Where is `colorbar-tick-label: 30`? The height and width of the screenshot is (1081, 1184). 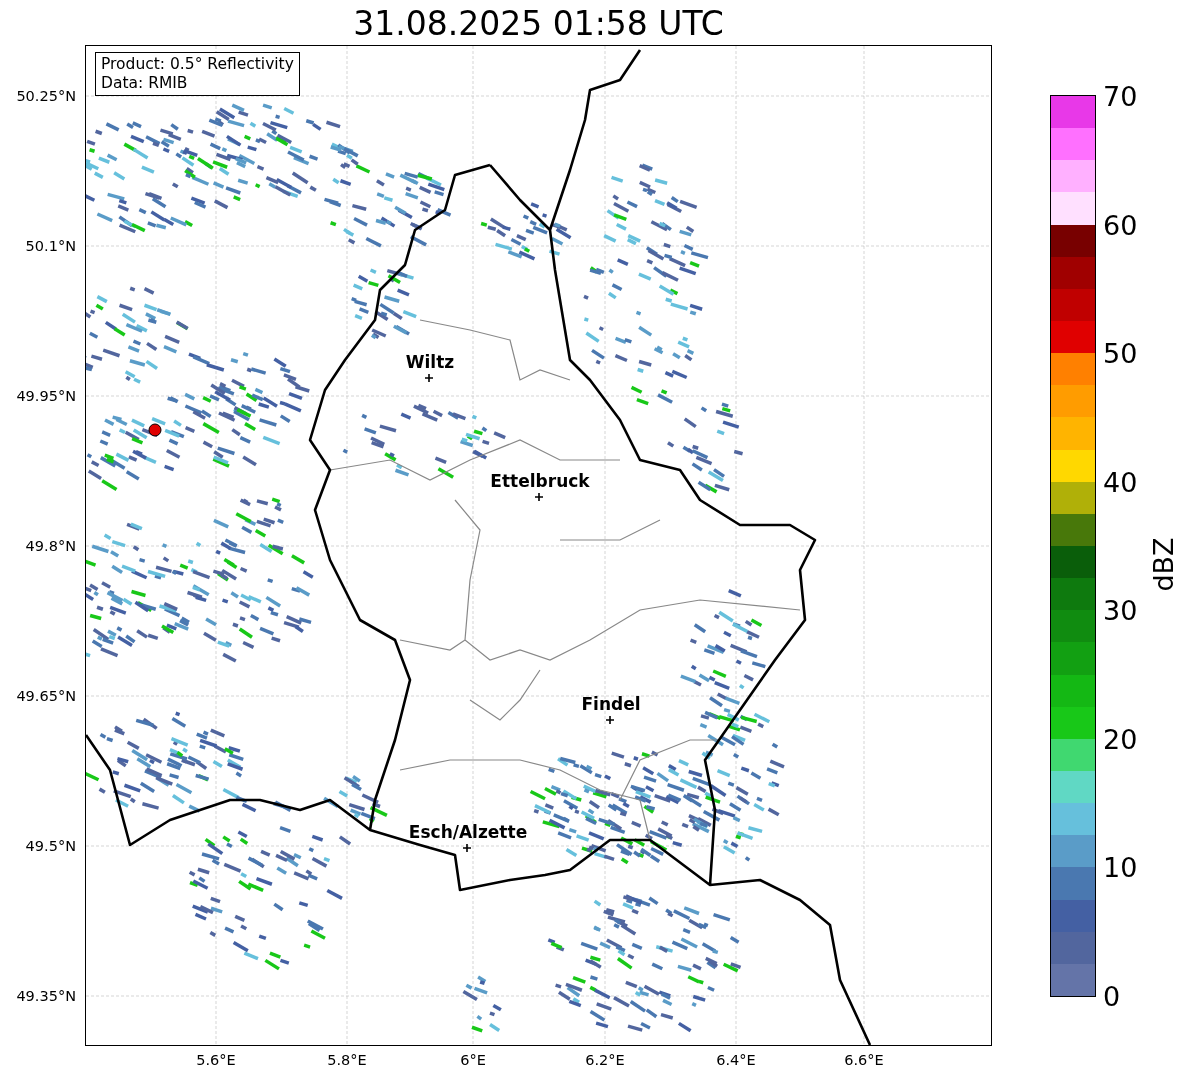 colorbar-tick-label: 30 is located at coordinates (1120, 610).